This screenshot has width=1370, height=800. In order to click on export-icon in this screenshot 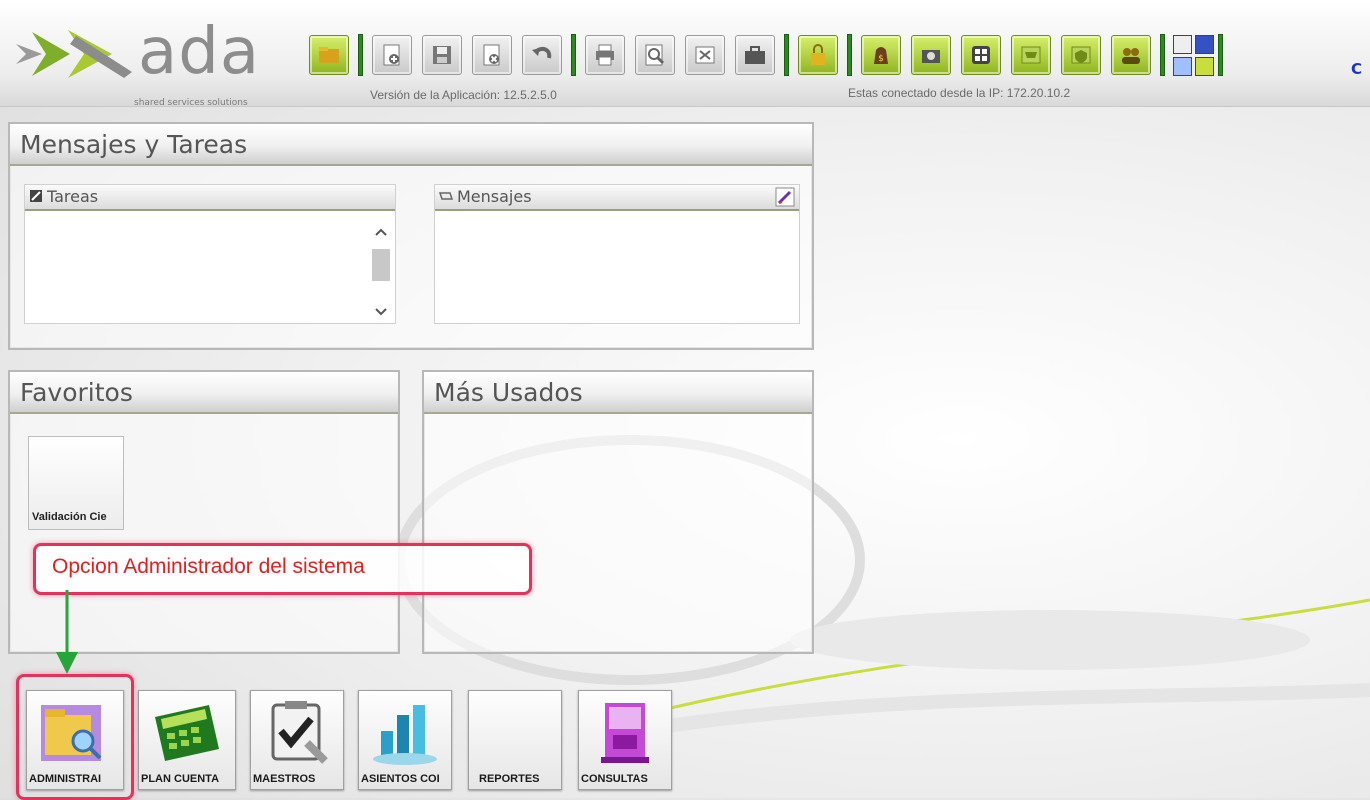, I will do `click(705, 55)`.